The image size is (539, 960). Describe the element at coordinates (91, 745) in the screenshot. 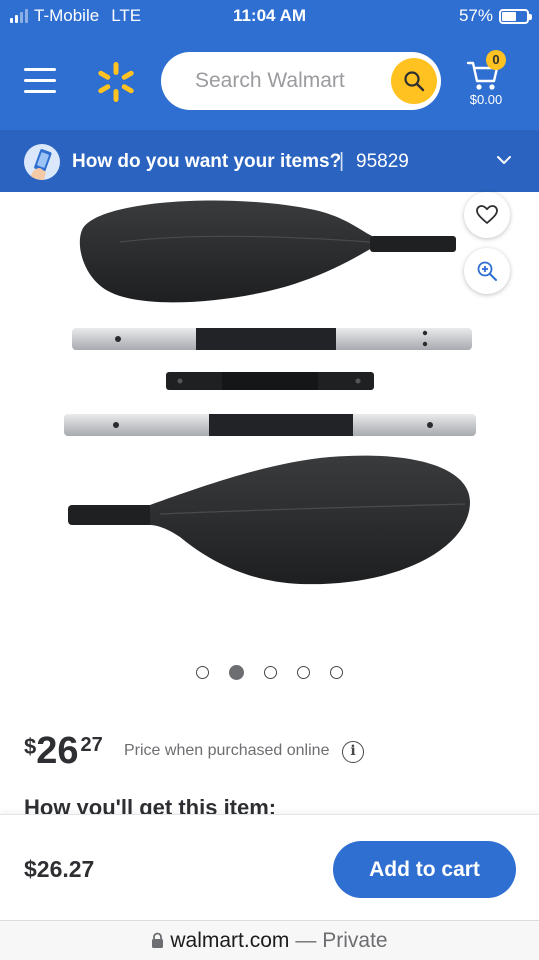

I see `price-cents: 27` at that location.